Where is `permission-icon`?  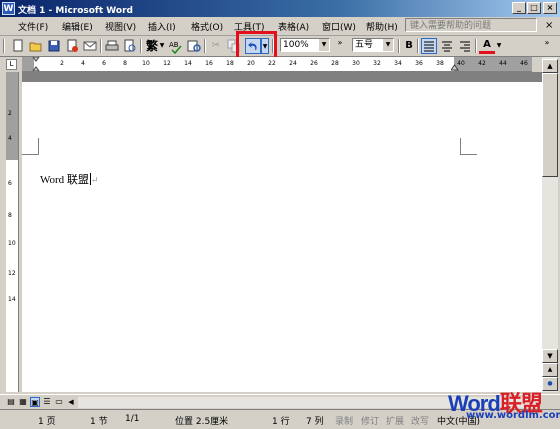 permission-icon is located at coordinates (72, 46).